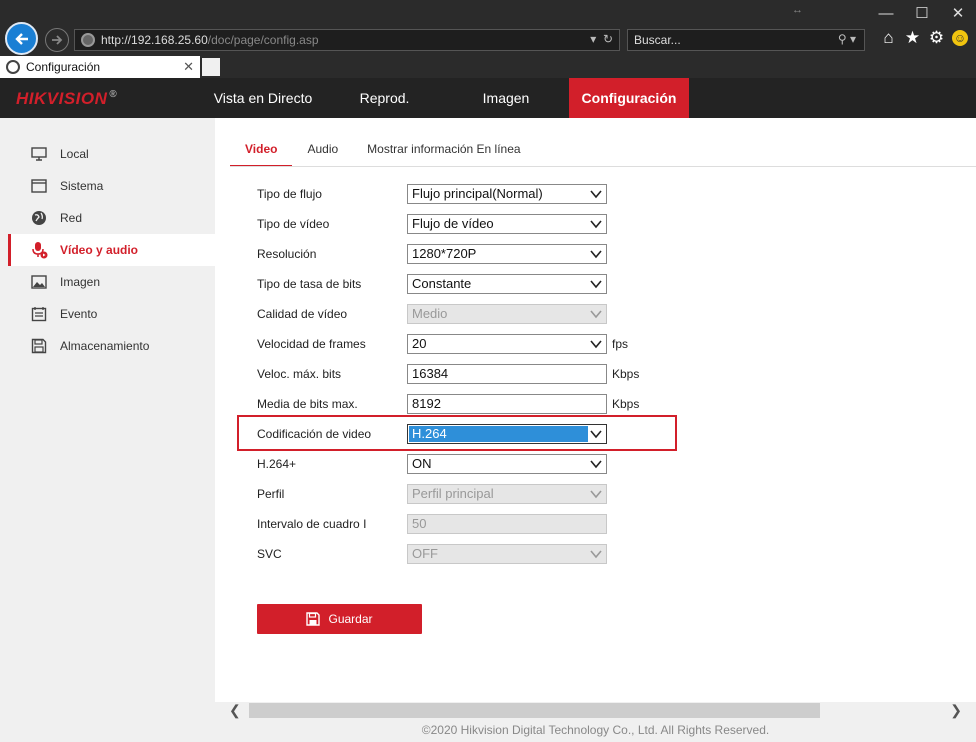 The height and width of the screenshot is (742, 976). What do you see at coordinates (912, 38) in the screenshot?
I see `favorites-star-icon: ★` at bounding box center [912, 38].